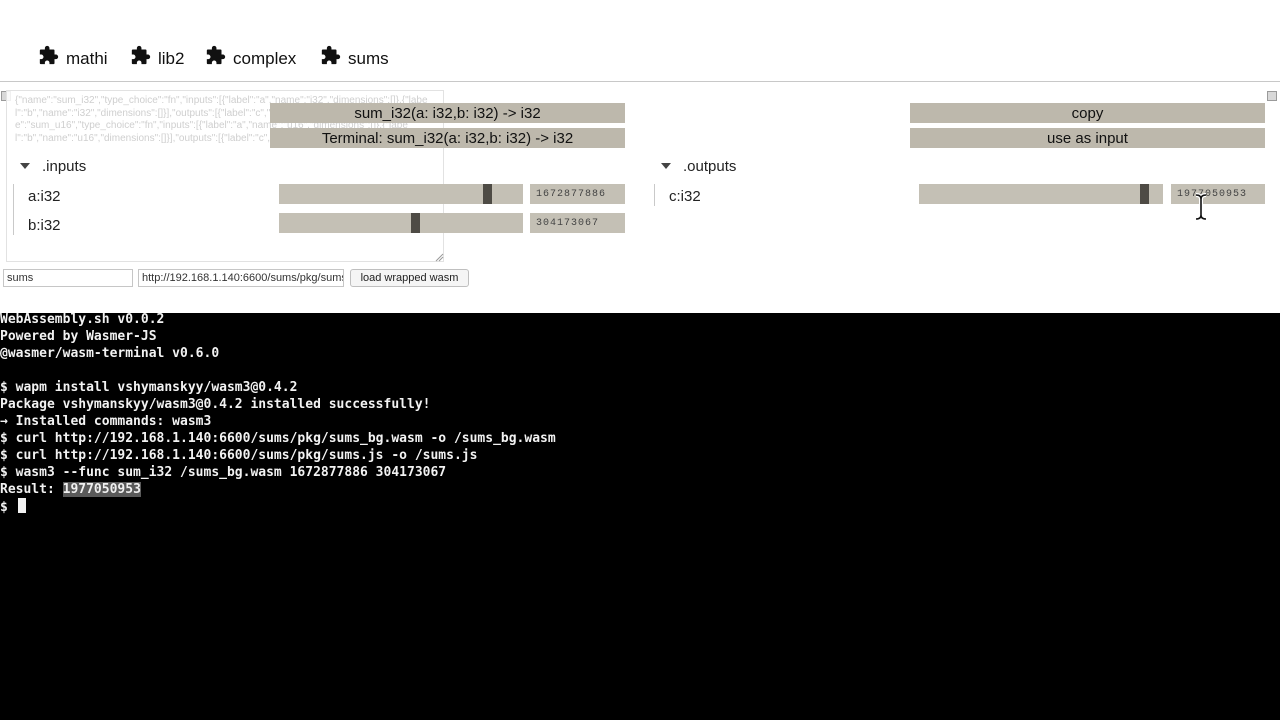  What do you see at coordinates (78, 336) in the screenshot?
I see `terminal-line: Powered by Wasmer-JS` at bounding box center [78, 336].